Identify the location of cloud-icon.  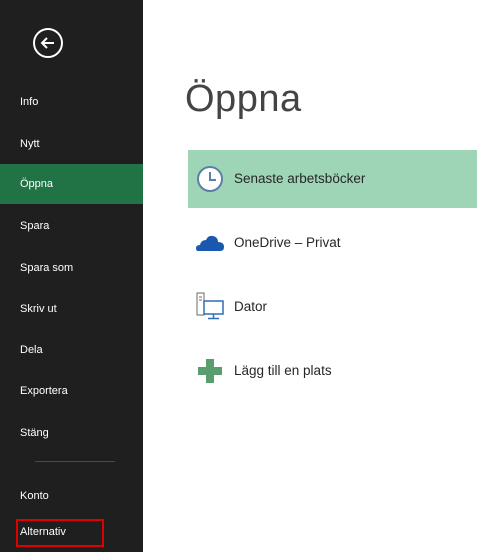
(210, 243).